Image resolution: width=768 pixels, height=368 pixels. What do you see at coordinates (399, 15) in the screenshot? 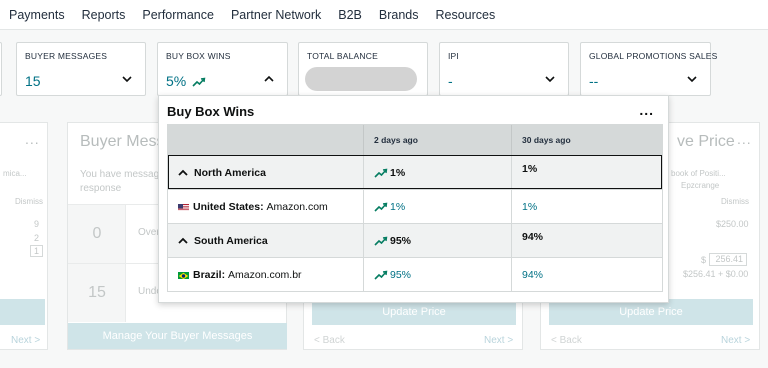
I see `nav-brands: Brands` at bounding box center [399, 15].